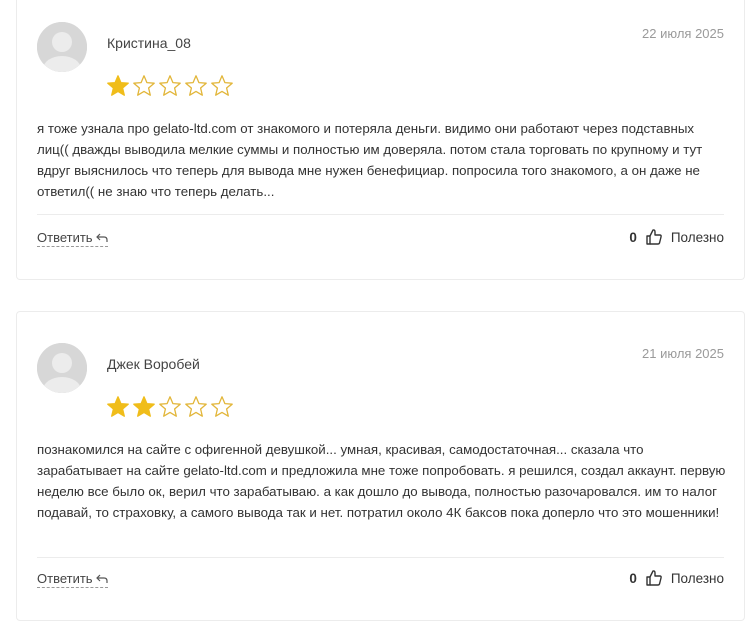 This screenshot has width=750, height=624. I want to click on review-author: Джек Воробей, so click(153, 364).